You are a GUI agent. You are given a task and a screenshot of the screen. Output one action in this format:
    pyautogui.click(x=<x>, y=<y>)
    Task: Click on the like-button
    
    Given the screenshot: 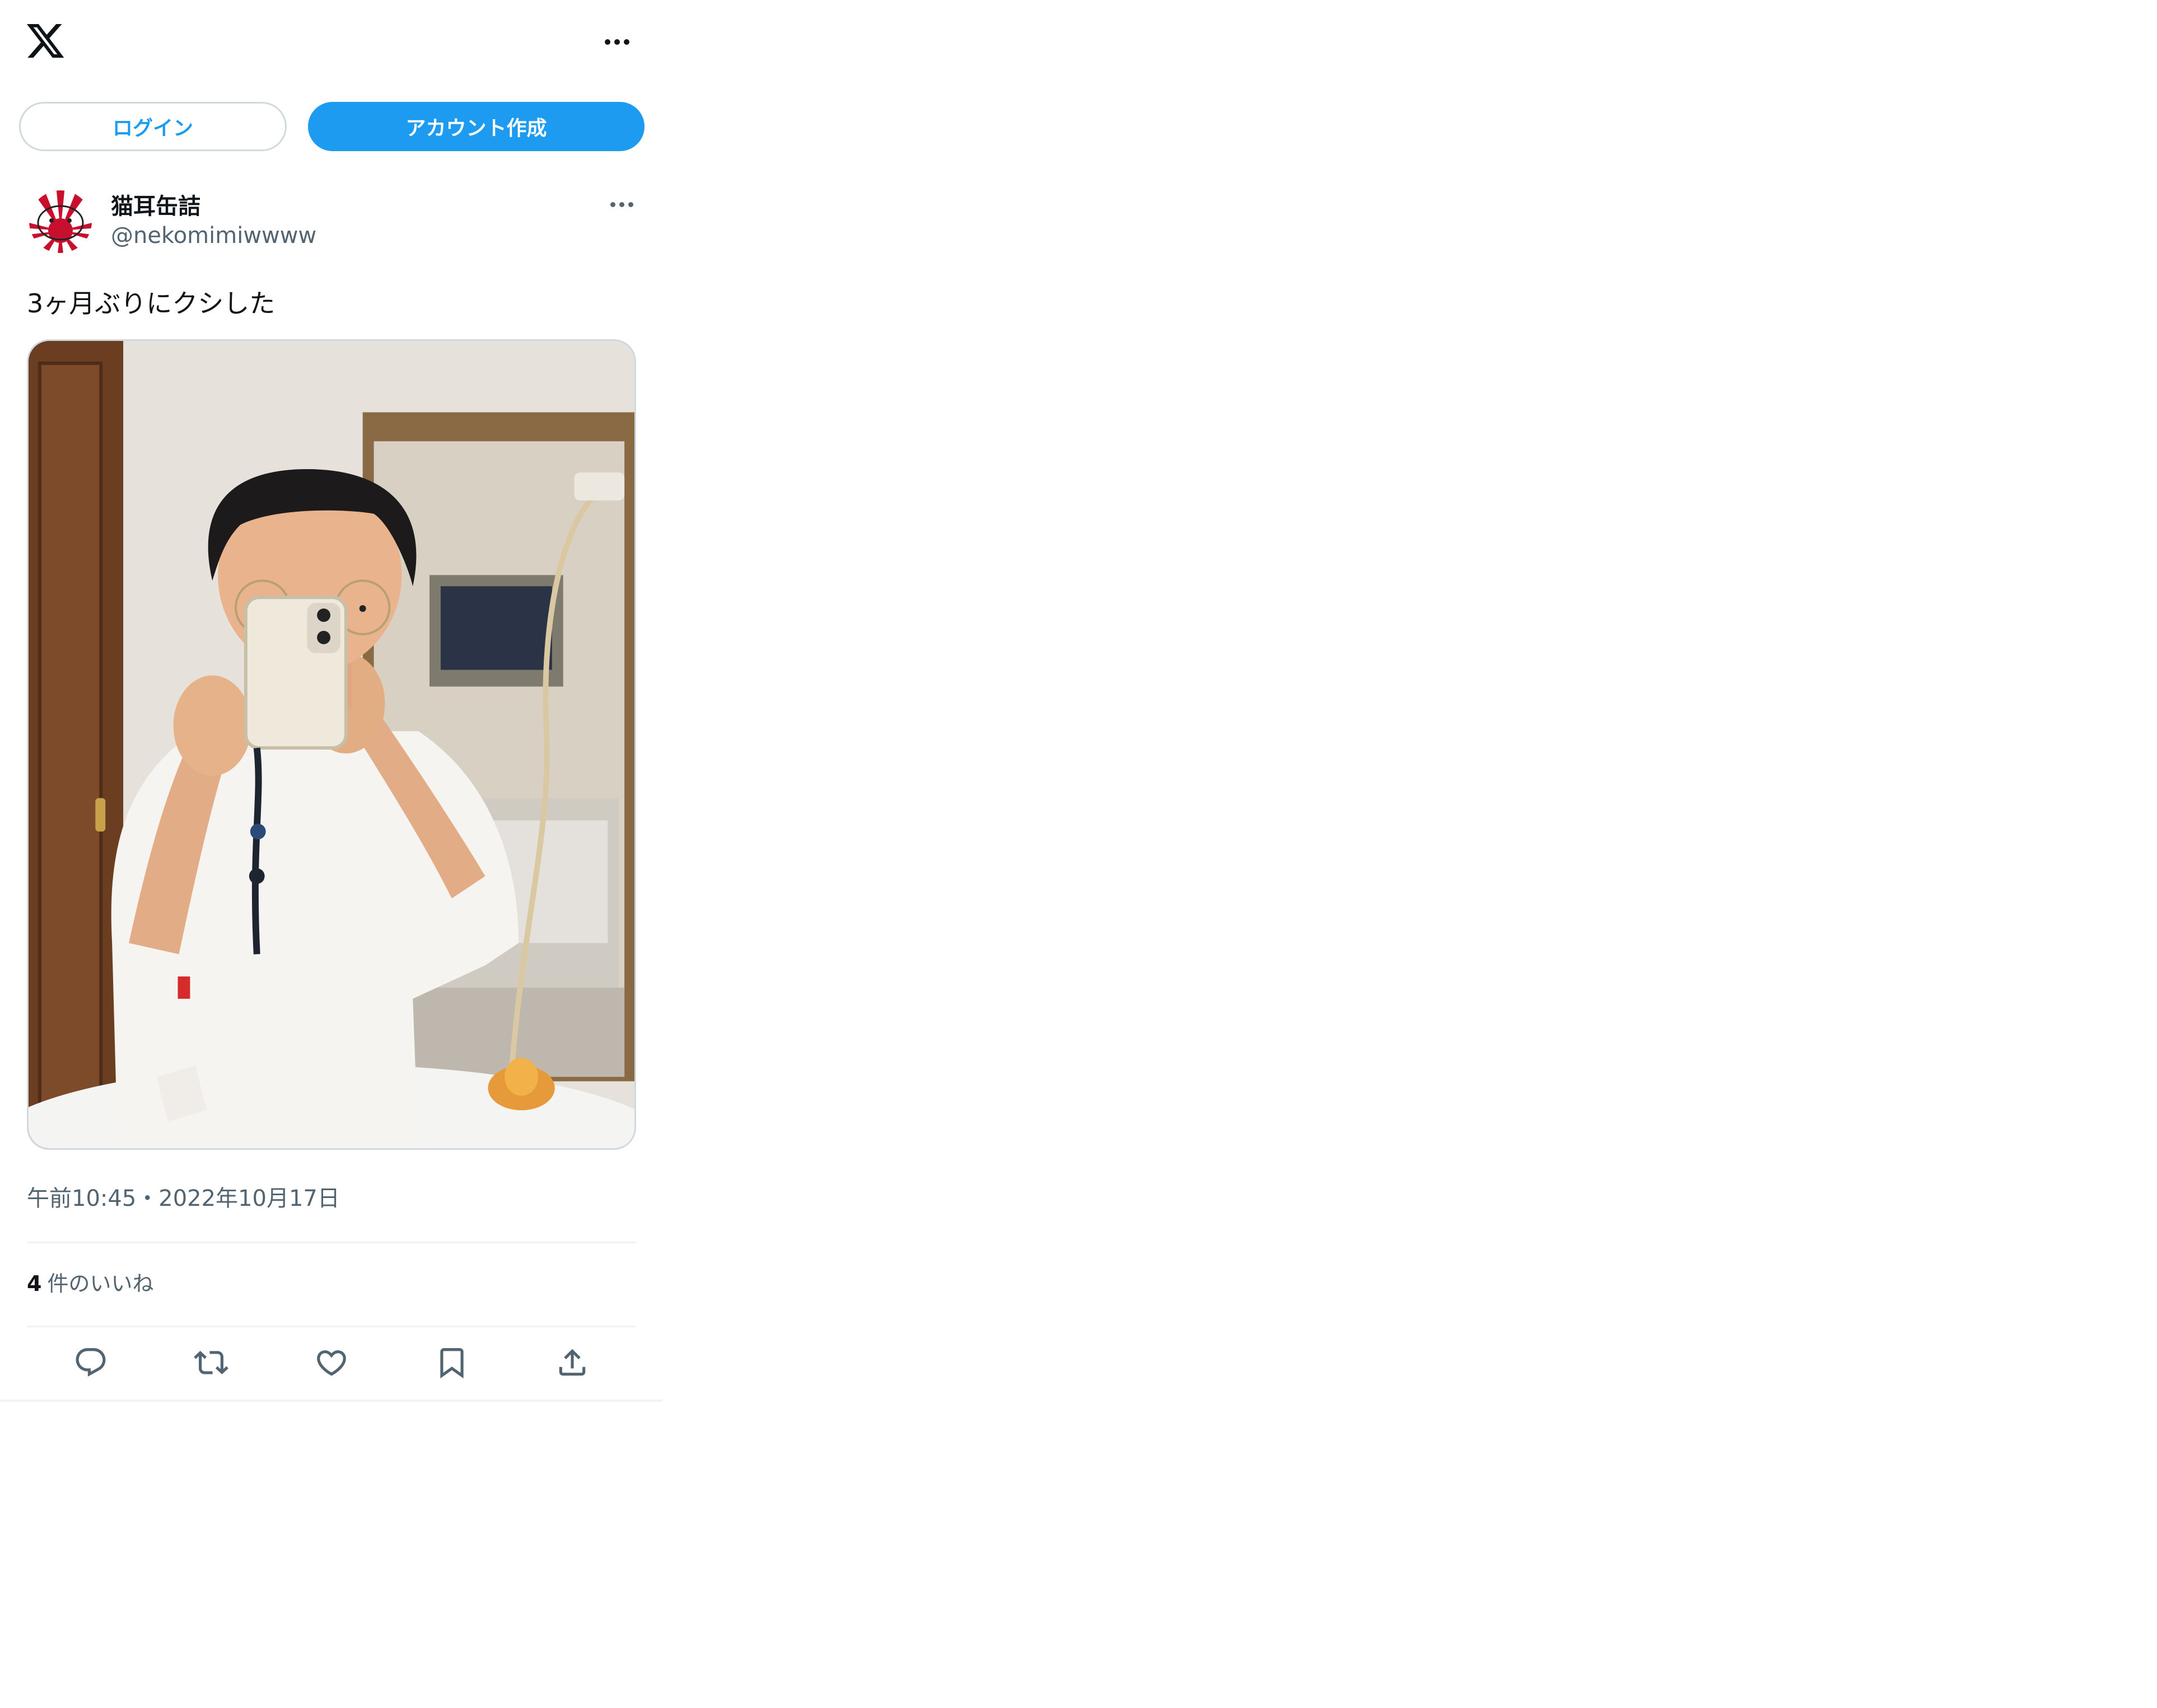 What is the action you would take?
    pyautogui.click(x=331, y=1362)
    